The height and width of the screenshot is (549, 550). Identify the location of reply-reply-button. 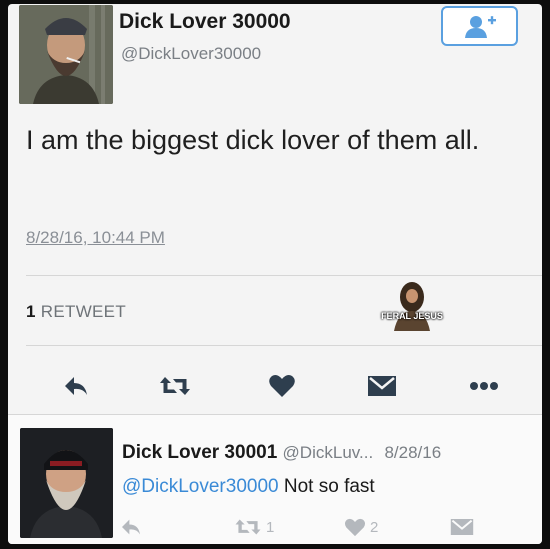
(131, 527).